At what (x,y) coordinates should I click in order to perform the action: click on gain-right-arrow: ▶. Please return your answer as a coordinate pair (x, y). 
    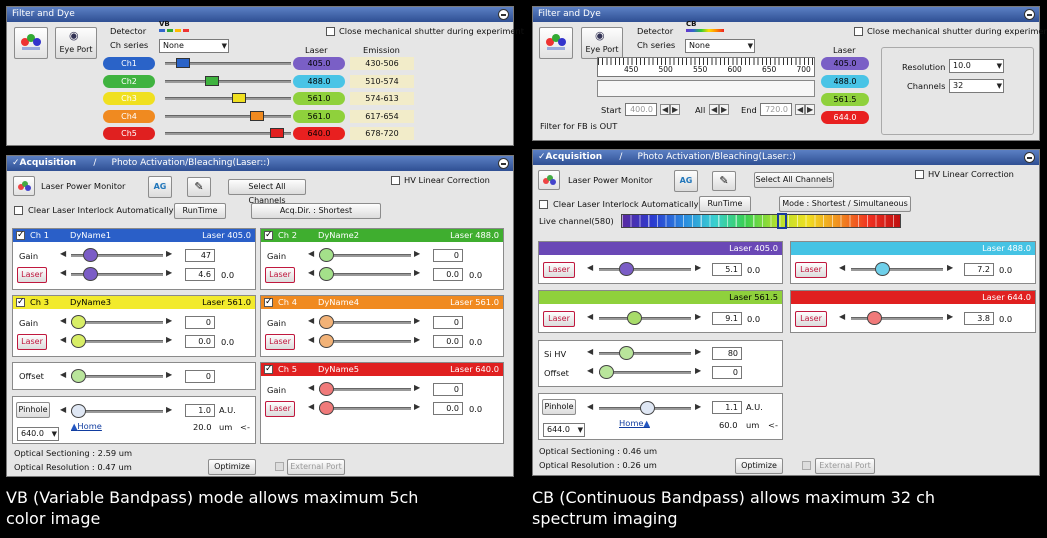
    Looking at the image, I should click on (417, 320).